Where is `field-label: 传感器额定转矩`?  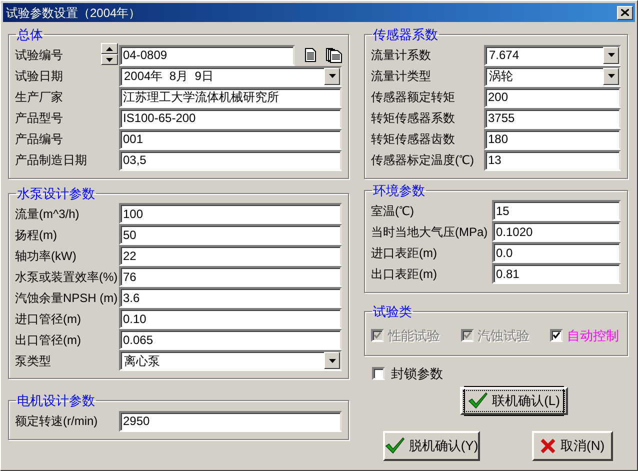 field-label: 传感器额定转矩 is located at coordinates (413, 97).